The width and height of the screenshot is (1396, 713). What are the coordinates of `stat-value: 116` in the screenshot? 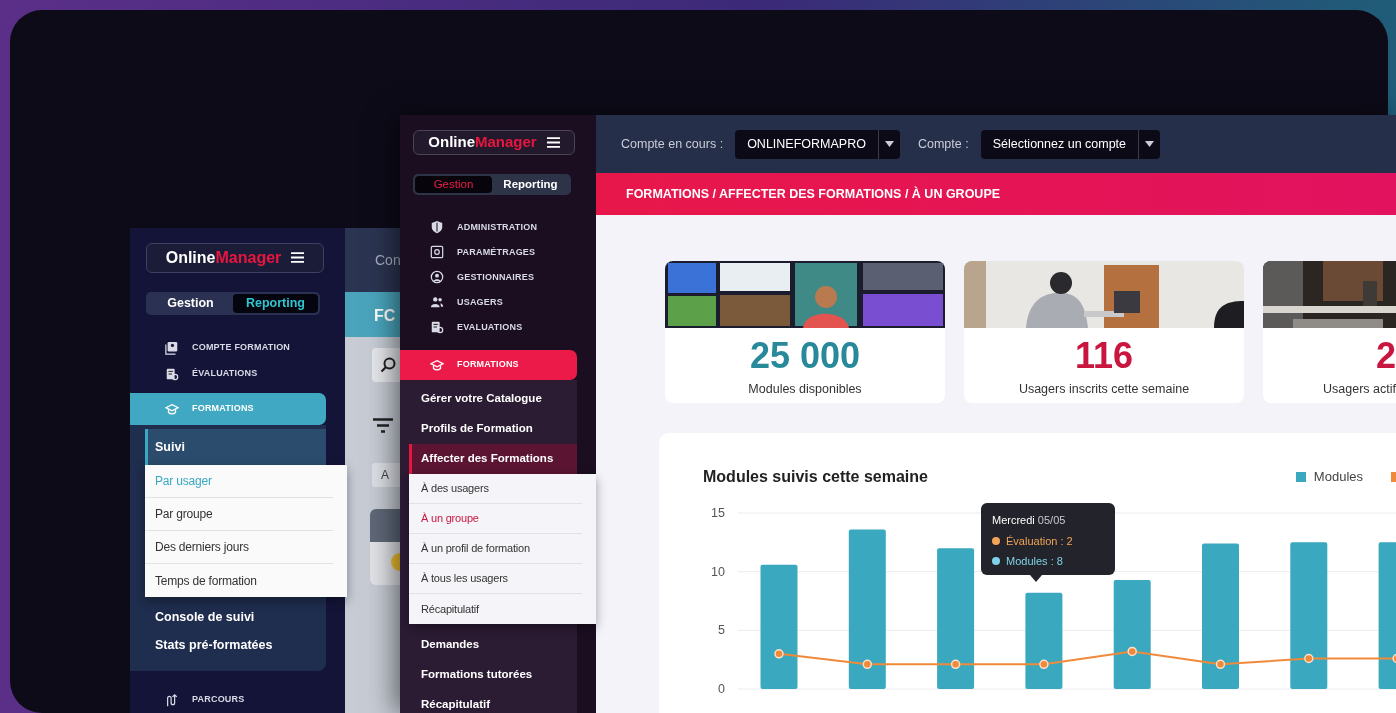 It's located at (1104, 356).